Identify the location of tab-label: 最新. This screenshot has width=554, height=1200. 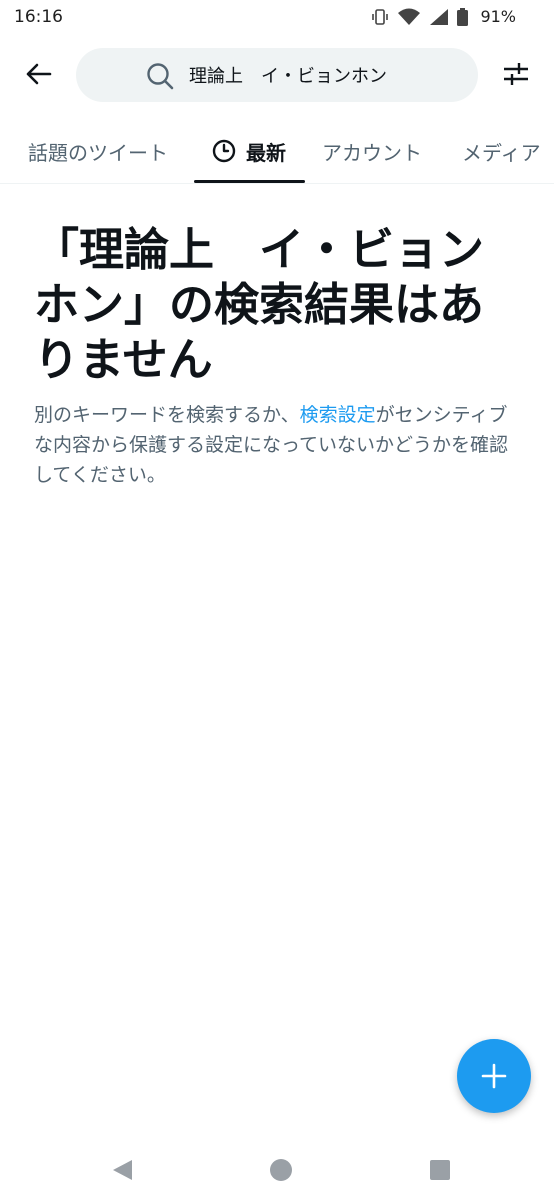
(266, 152).